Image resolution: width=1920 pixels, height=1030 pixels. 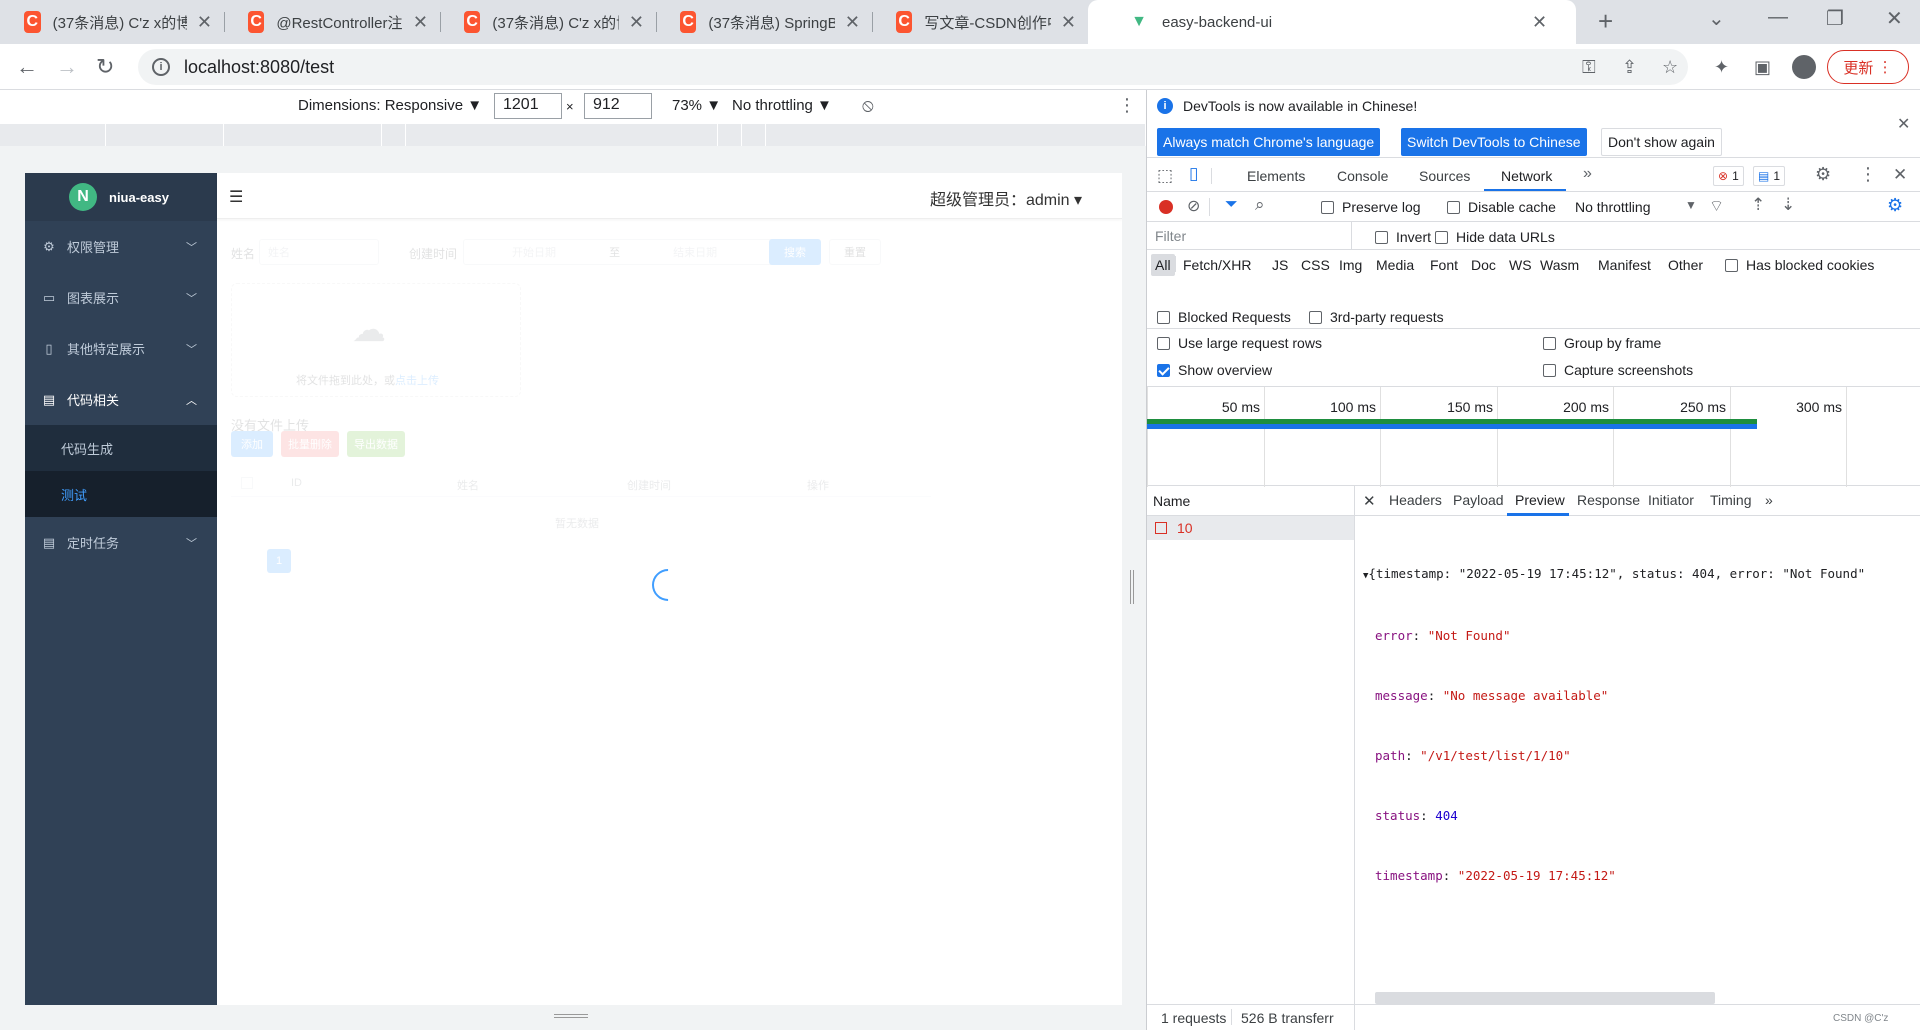 What do you see at coordinates (1778, 17) in the screenshot?
I see `minimize-button: —` at bounding box center [1778, 17].